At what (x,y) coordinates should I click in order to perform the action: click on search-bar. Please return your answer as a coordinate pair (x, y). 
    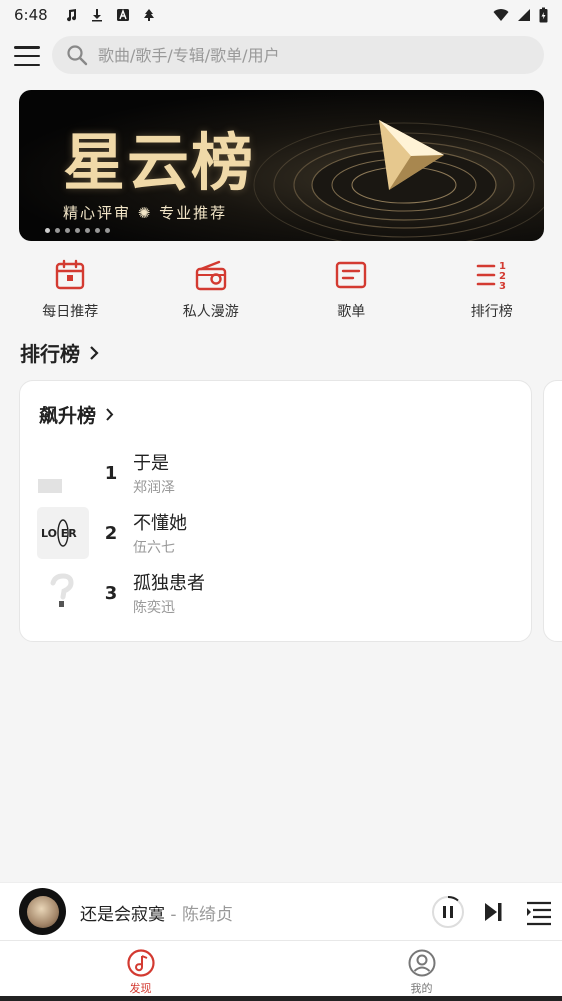
    Looking at the image, I should click on (298, 55).